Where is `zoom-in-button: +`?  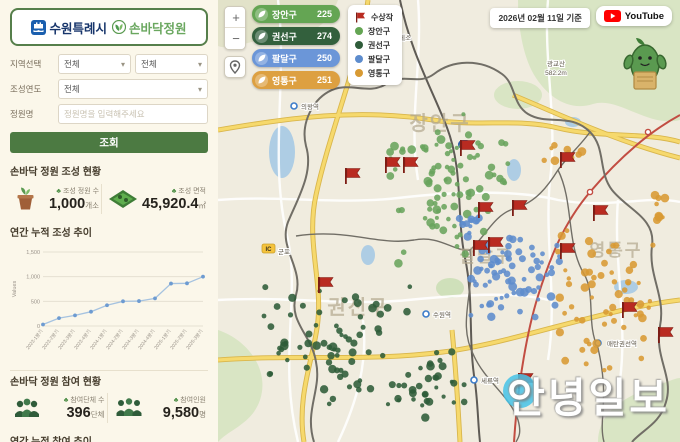
zoom-in-button: + is located at coordinates (235, 17).